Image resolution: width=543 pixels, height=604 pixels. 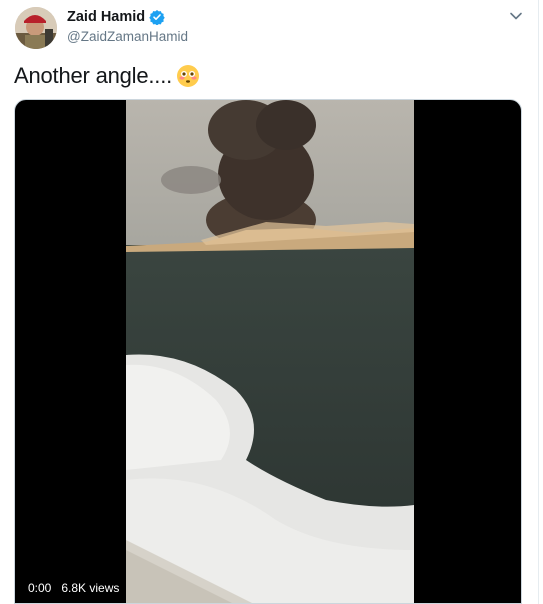 What do you see at coordinates (40, 588) in the screenshot?
I see `video-timestamp: 0:00` at bounding box center [40, 588].